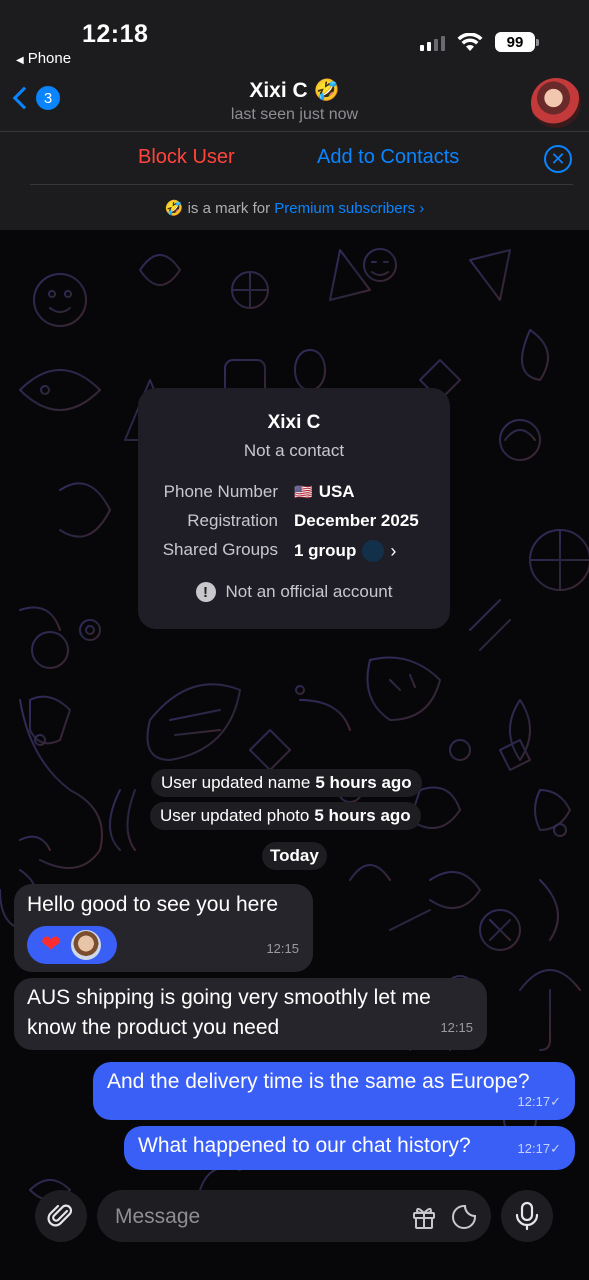 The height and width of the screenshot is (1280, 589). I want to click on message-text: What happened to our chat history?, so click(304, 1145).